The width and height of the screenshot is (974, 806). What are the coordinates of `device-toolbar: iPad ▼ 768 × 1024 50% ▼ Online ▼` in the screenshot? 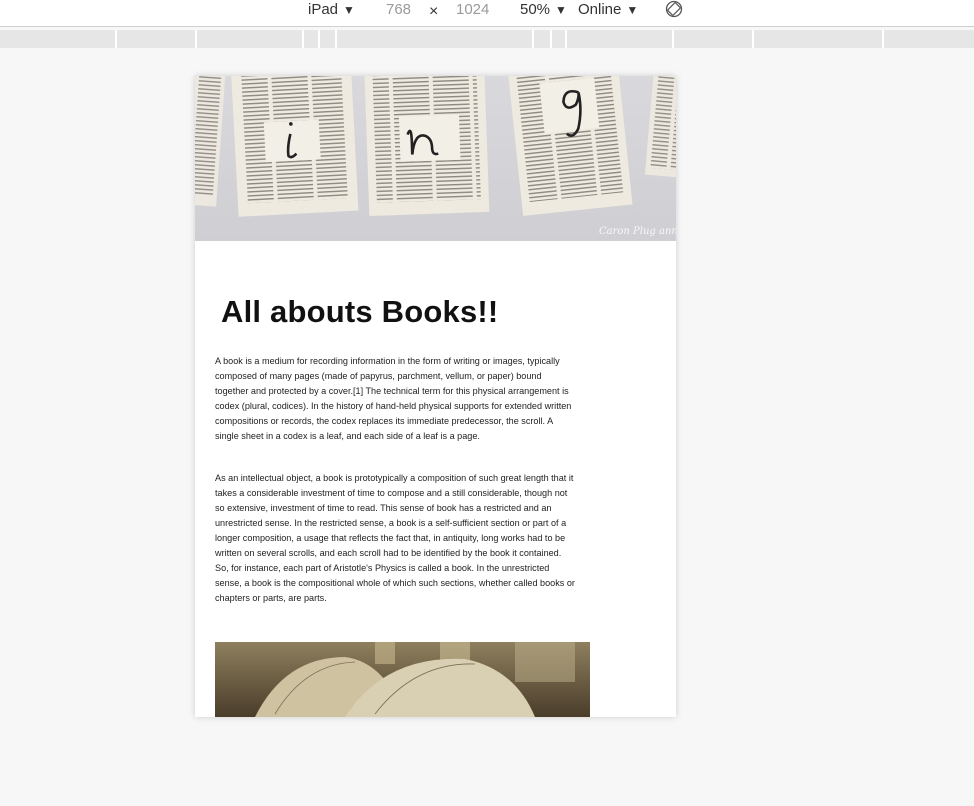 It's located at (487, 13).